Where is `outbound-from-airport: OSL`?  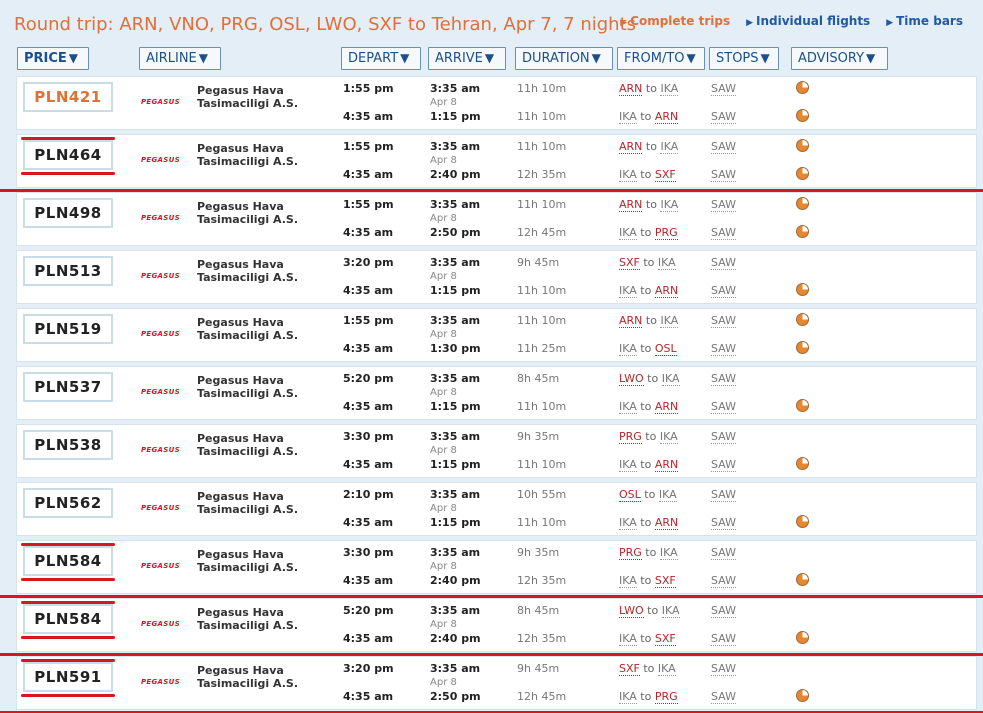
outbound-from-airport: OSL is located at coordinates (630, 495).